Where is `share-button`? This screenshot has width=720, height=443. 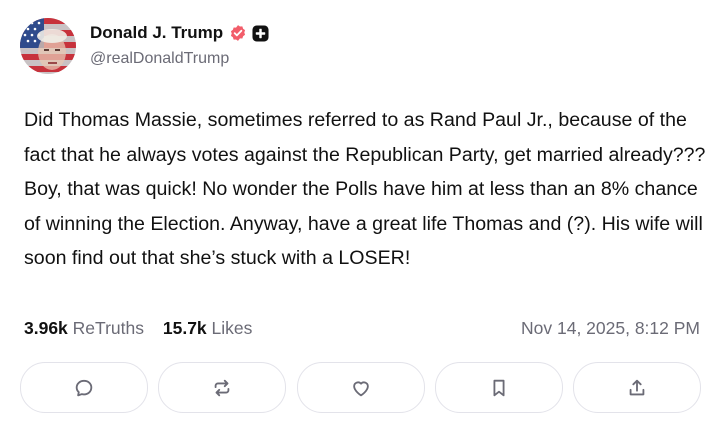
share-button is located at coordinates (637, 387).